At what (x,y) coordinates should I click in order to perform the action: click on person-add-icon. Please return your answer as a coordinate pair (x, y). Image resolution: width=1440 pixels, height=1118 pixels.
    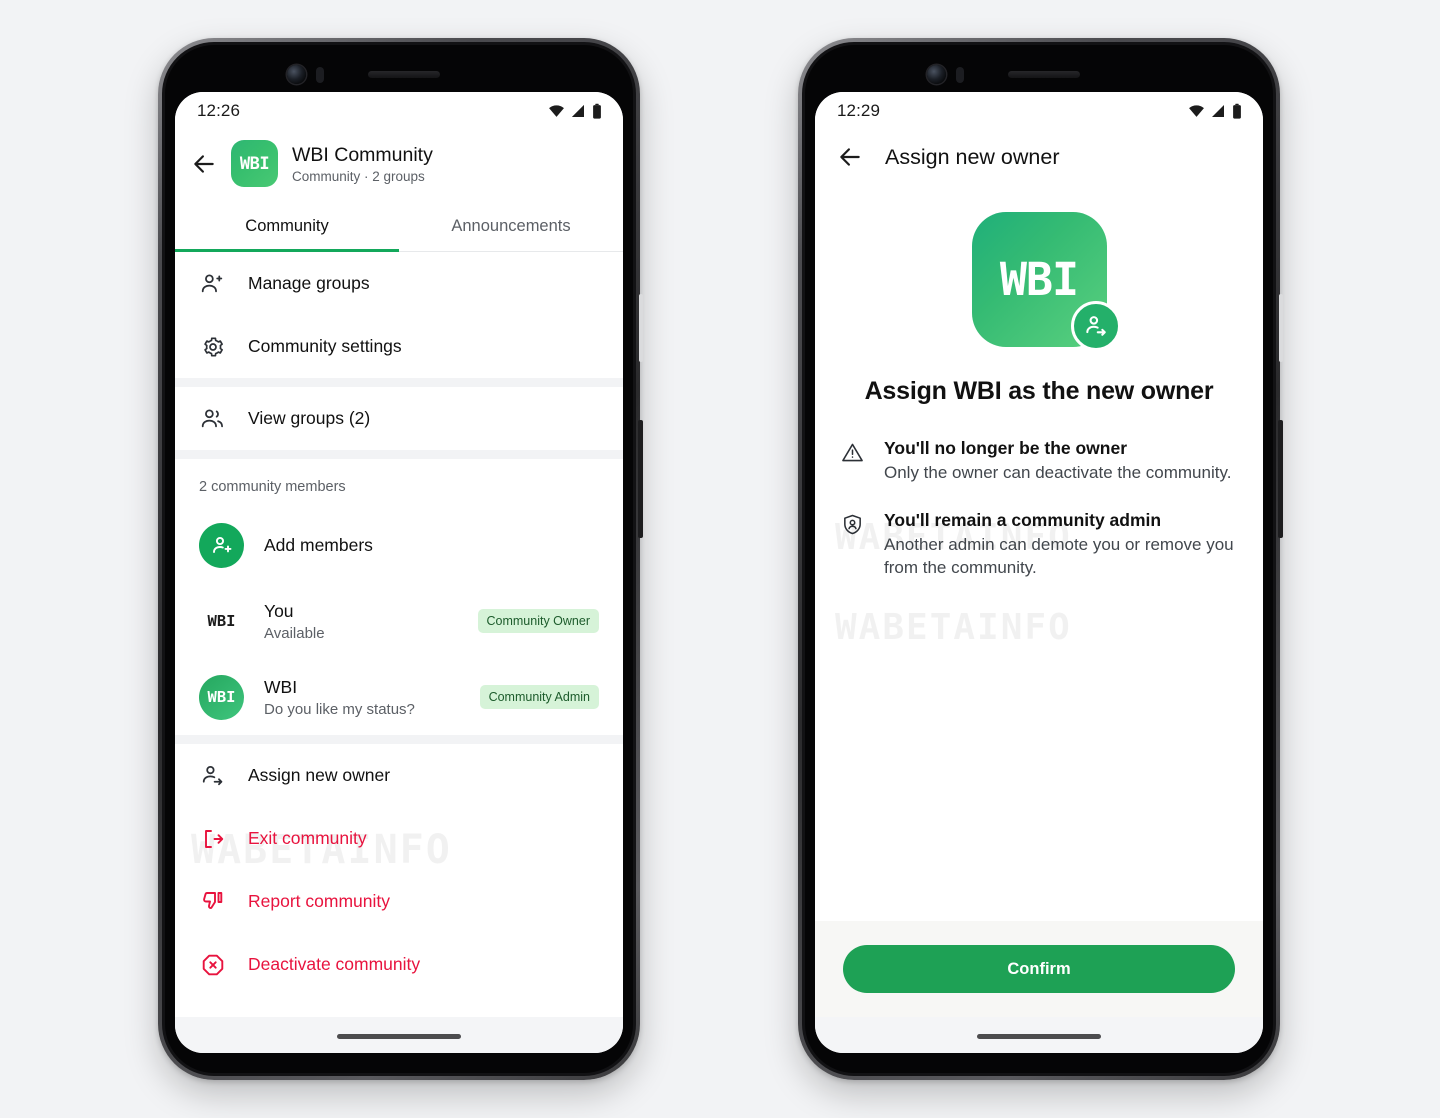
    Looking at the image, I should click on (212, 283).